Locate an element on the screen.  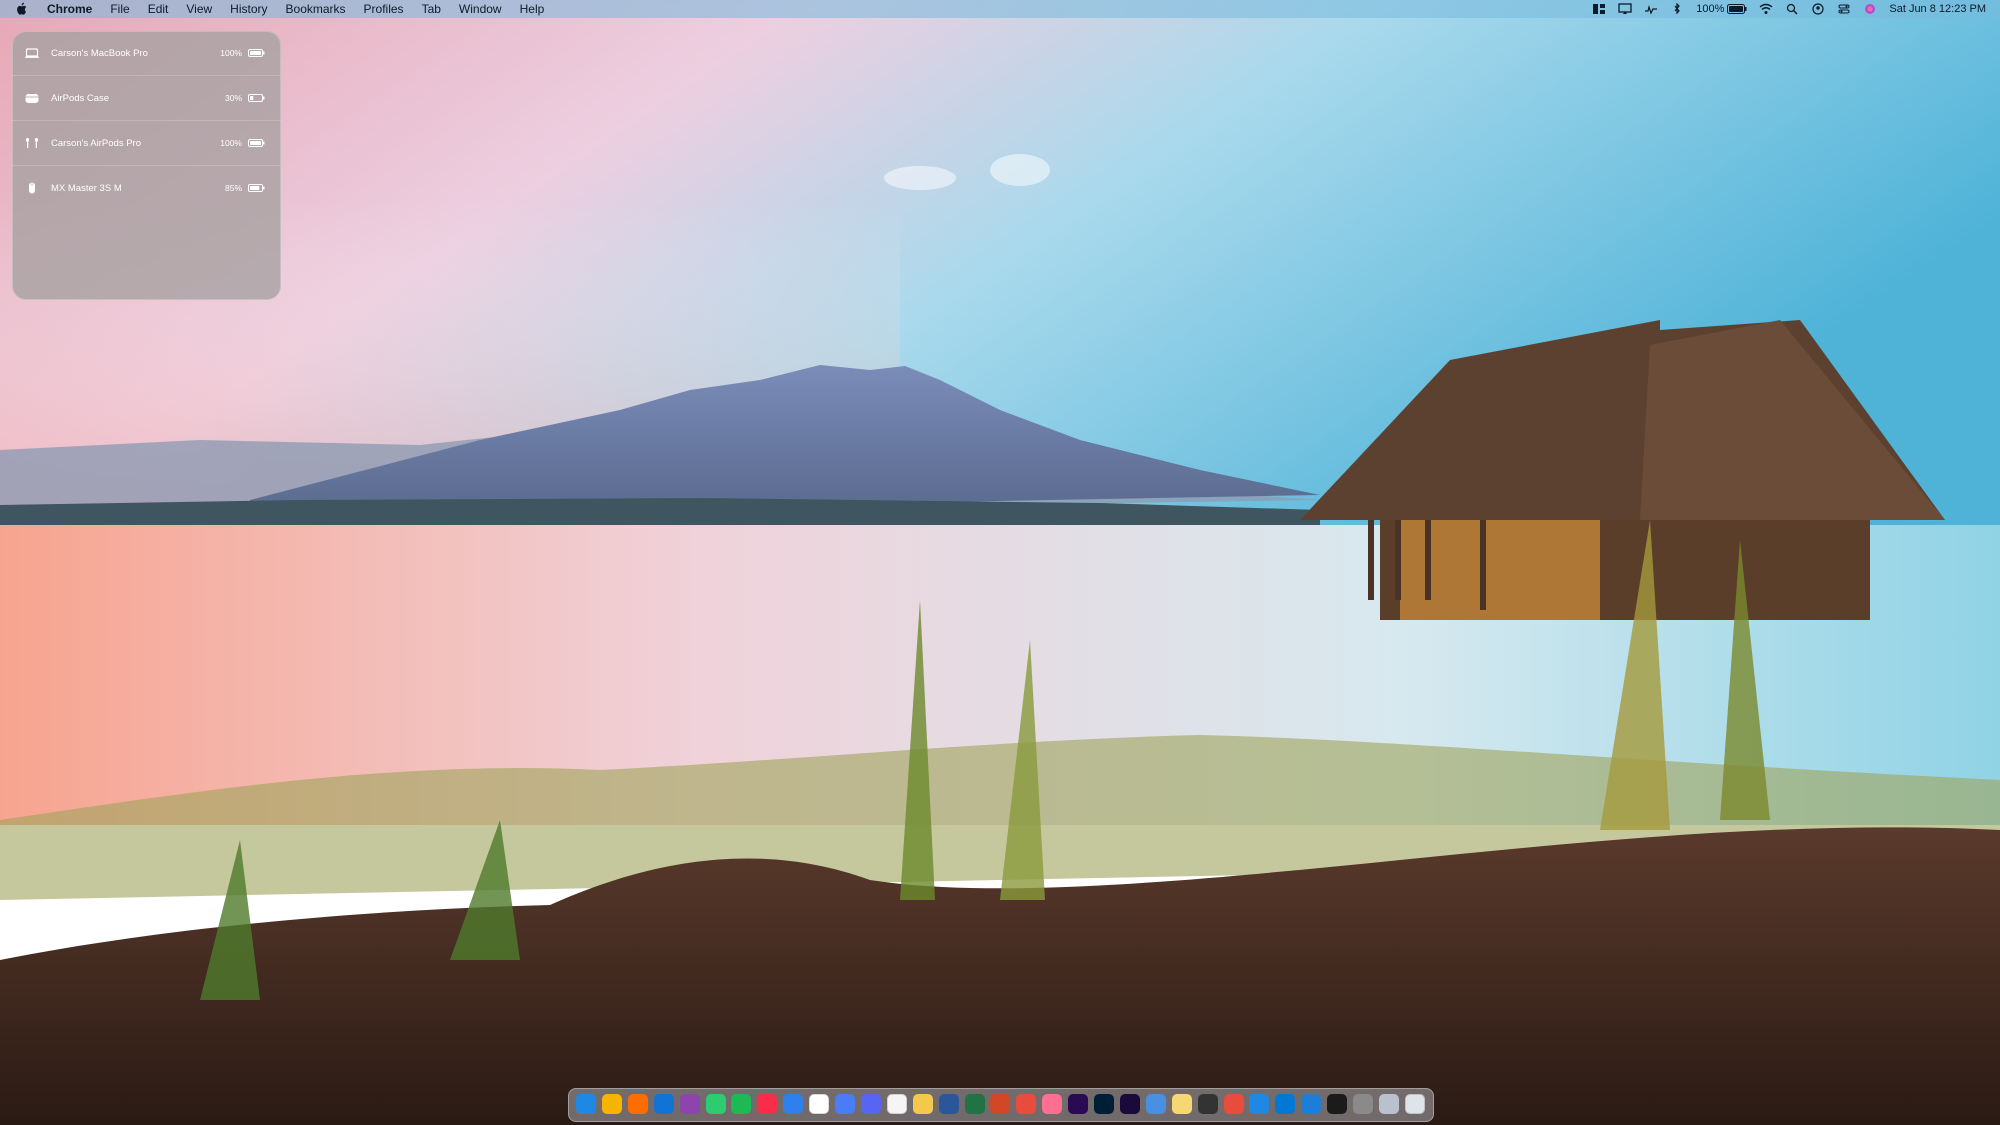
dock-app-vscode-icon is located at coordinates (1285, 1104).